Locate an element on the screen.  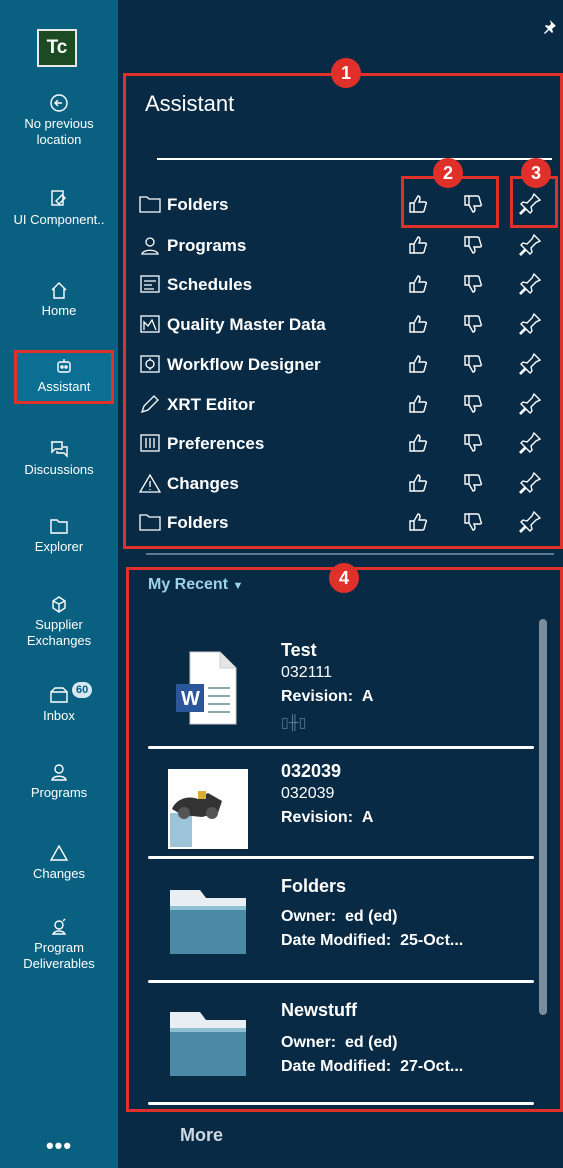
chevron-down-icon: ▼ is located at coordinates (238, 586).